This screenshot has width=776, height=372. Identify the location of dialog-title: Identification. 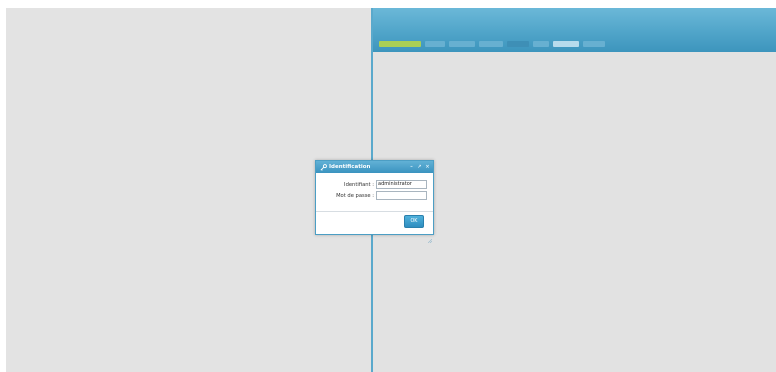
(350, 167).